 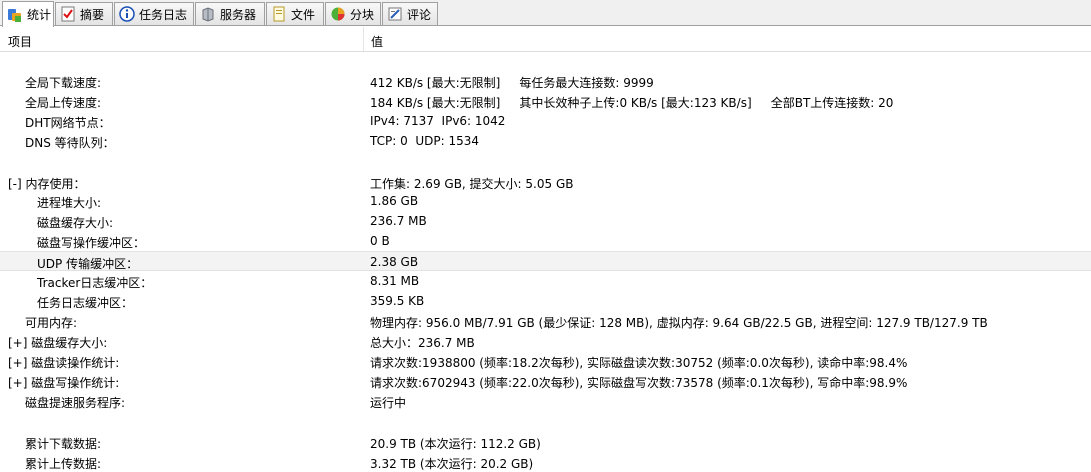 What do you see at coordinates (75, 223) in the screenshot?
I see `stat-key: 磁盘缓存大小:` at bounding box center [75, 223].